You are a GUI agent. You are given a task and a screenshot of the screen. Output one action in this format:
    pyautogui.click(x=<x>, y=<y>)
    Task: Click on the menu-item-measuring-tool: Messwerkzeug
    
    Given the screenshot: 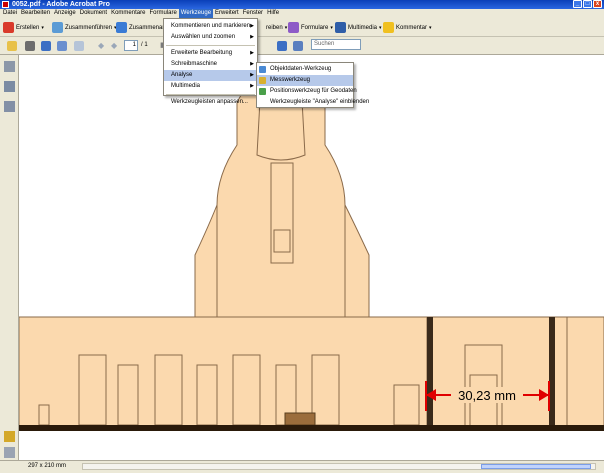 What is the action you would take?
    pyautogui.click(x=305, y=80)
    